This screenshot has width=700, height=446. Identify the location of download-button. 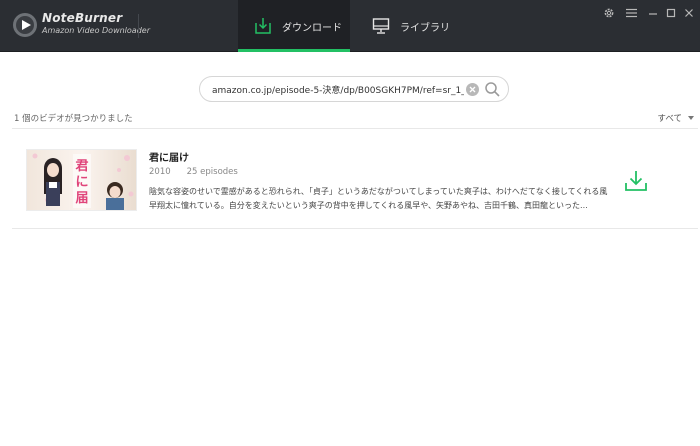
(636, 181).